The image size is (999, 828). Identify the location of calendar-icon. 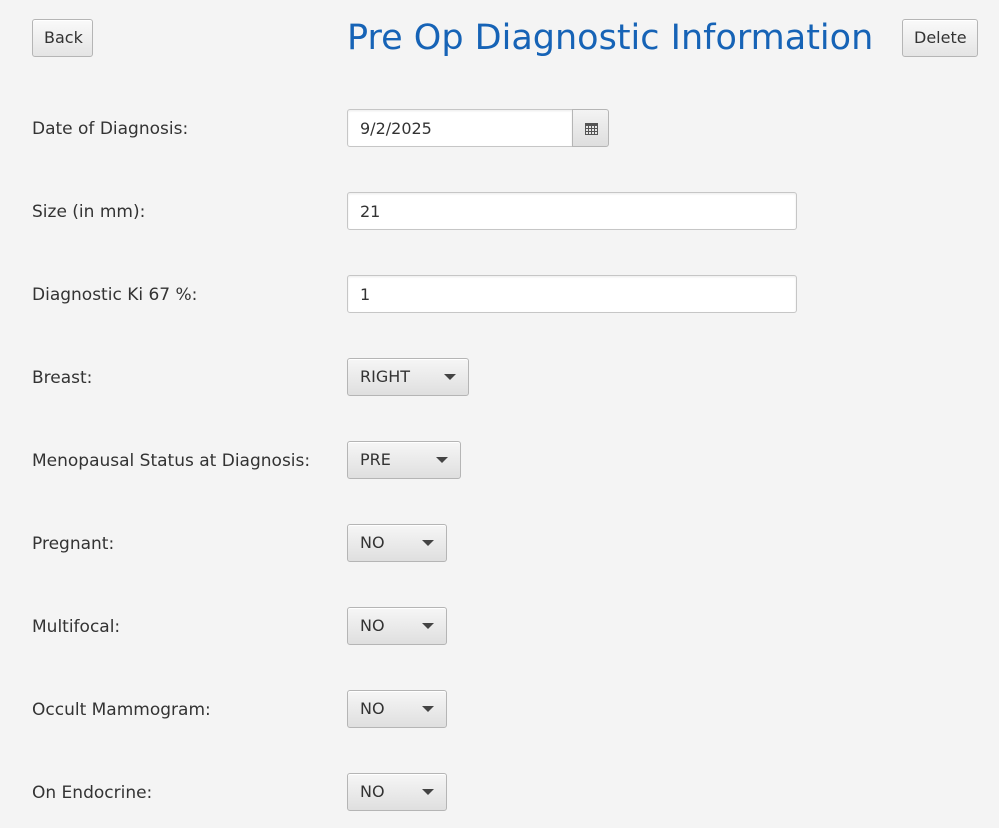
(591, 129).